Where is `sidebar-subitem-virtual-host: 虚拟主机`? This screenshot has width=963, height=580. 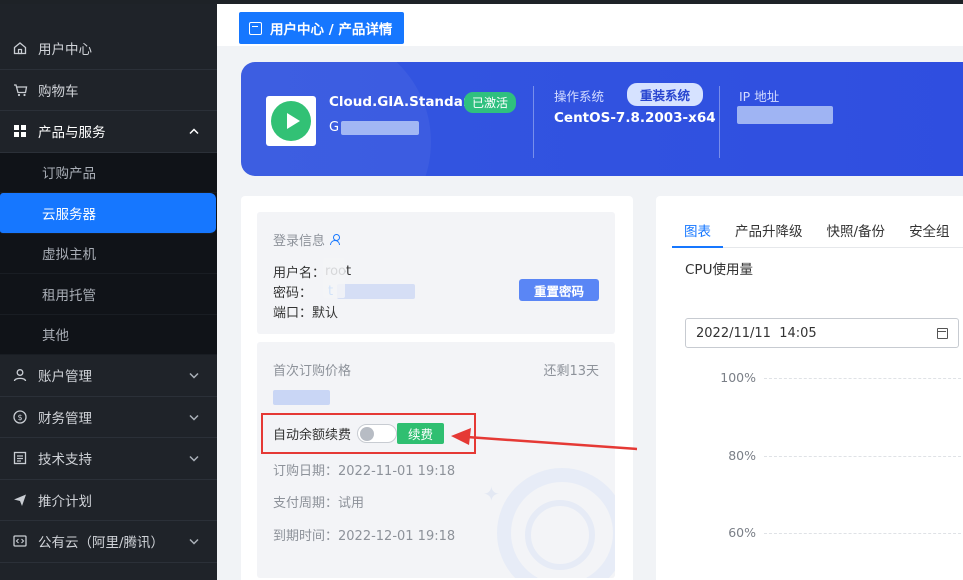
sidebar-subitem-virtual-host: 虚拟主机 is located at coordinates (108, 254).